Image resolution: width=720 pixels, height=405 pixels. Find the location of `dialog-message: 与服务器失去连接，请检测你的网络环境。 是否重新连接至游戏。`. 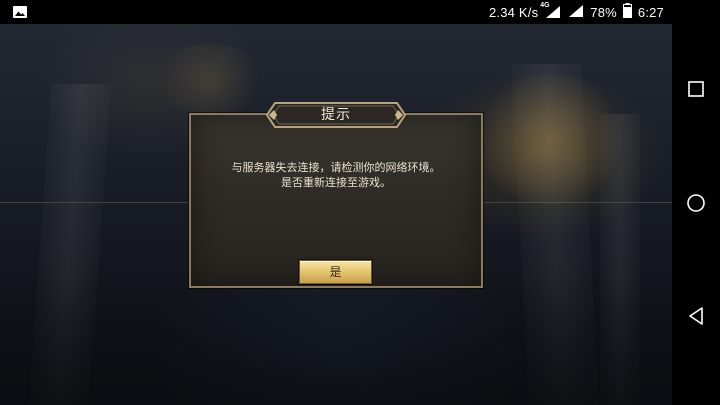

dialog-message: 与服务器失去连接，请检测你的网络环境。 是否重新连接至游戏。 is located at coordinates (336, 175).